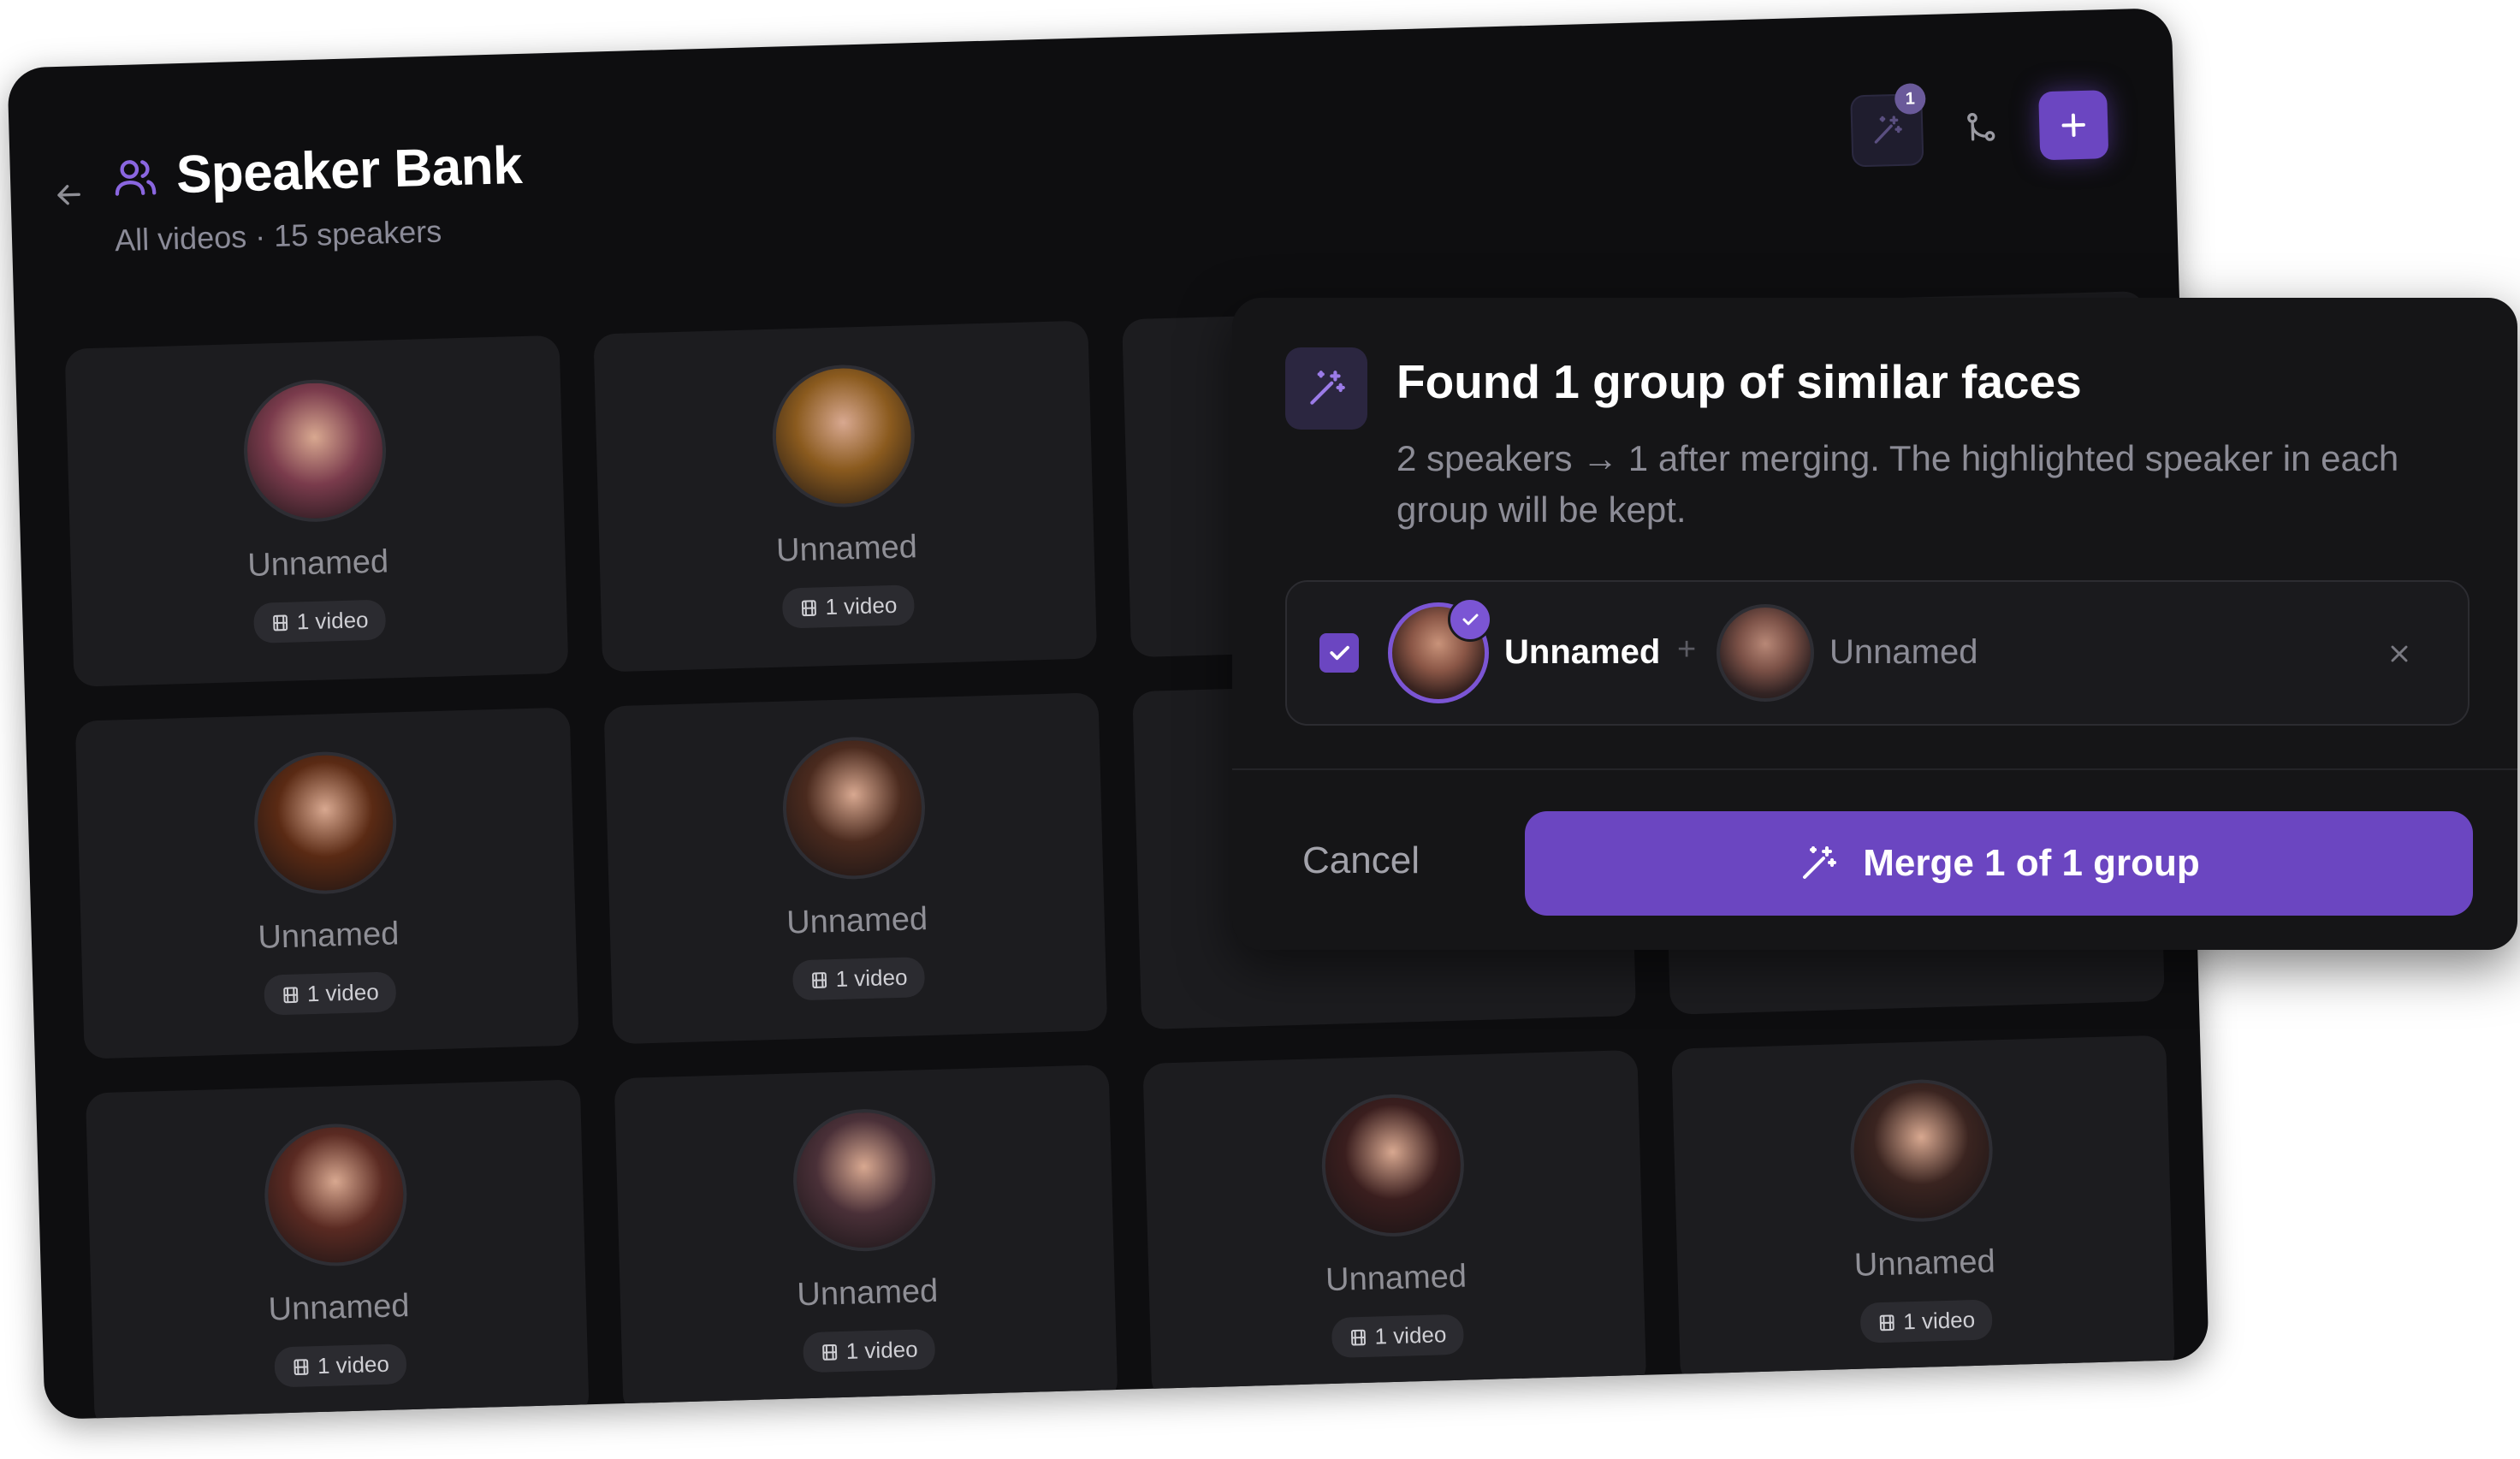  I want to click on add-speaker-button, so click(2073, 125).